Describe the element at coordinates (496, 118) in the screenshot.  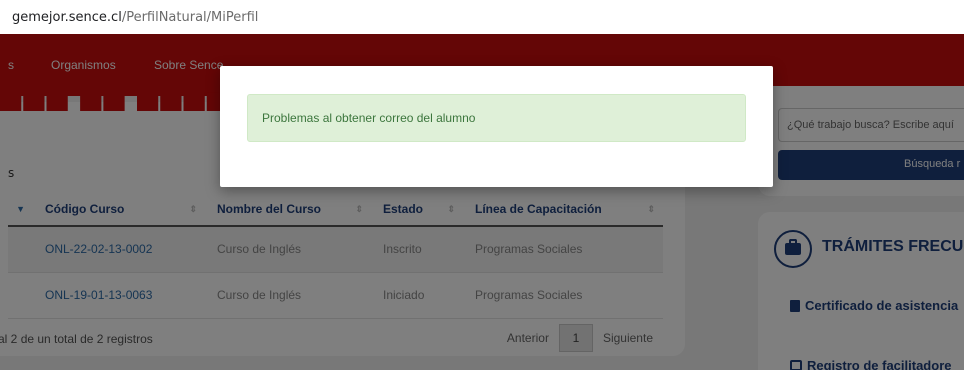
I see `alert-message: Problemas al obtener correo del alumno` at that location.